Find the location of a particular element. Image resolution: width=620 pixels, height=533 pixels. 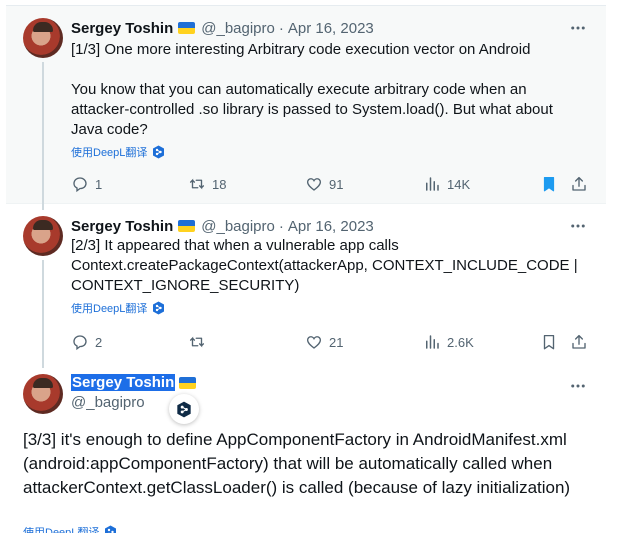

like-button: 21 is located at coordinates (324, 342).